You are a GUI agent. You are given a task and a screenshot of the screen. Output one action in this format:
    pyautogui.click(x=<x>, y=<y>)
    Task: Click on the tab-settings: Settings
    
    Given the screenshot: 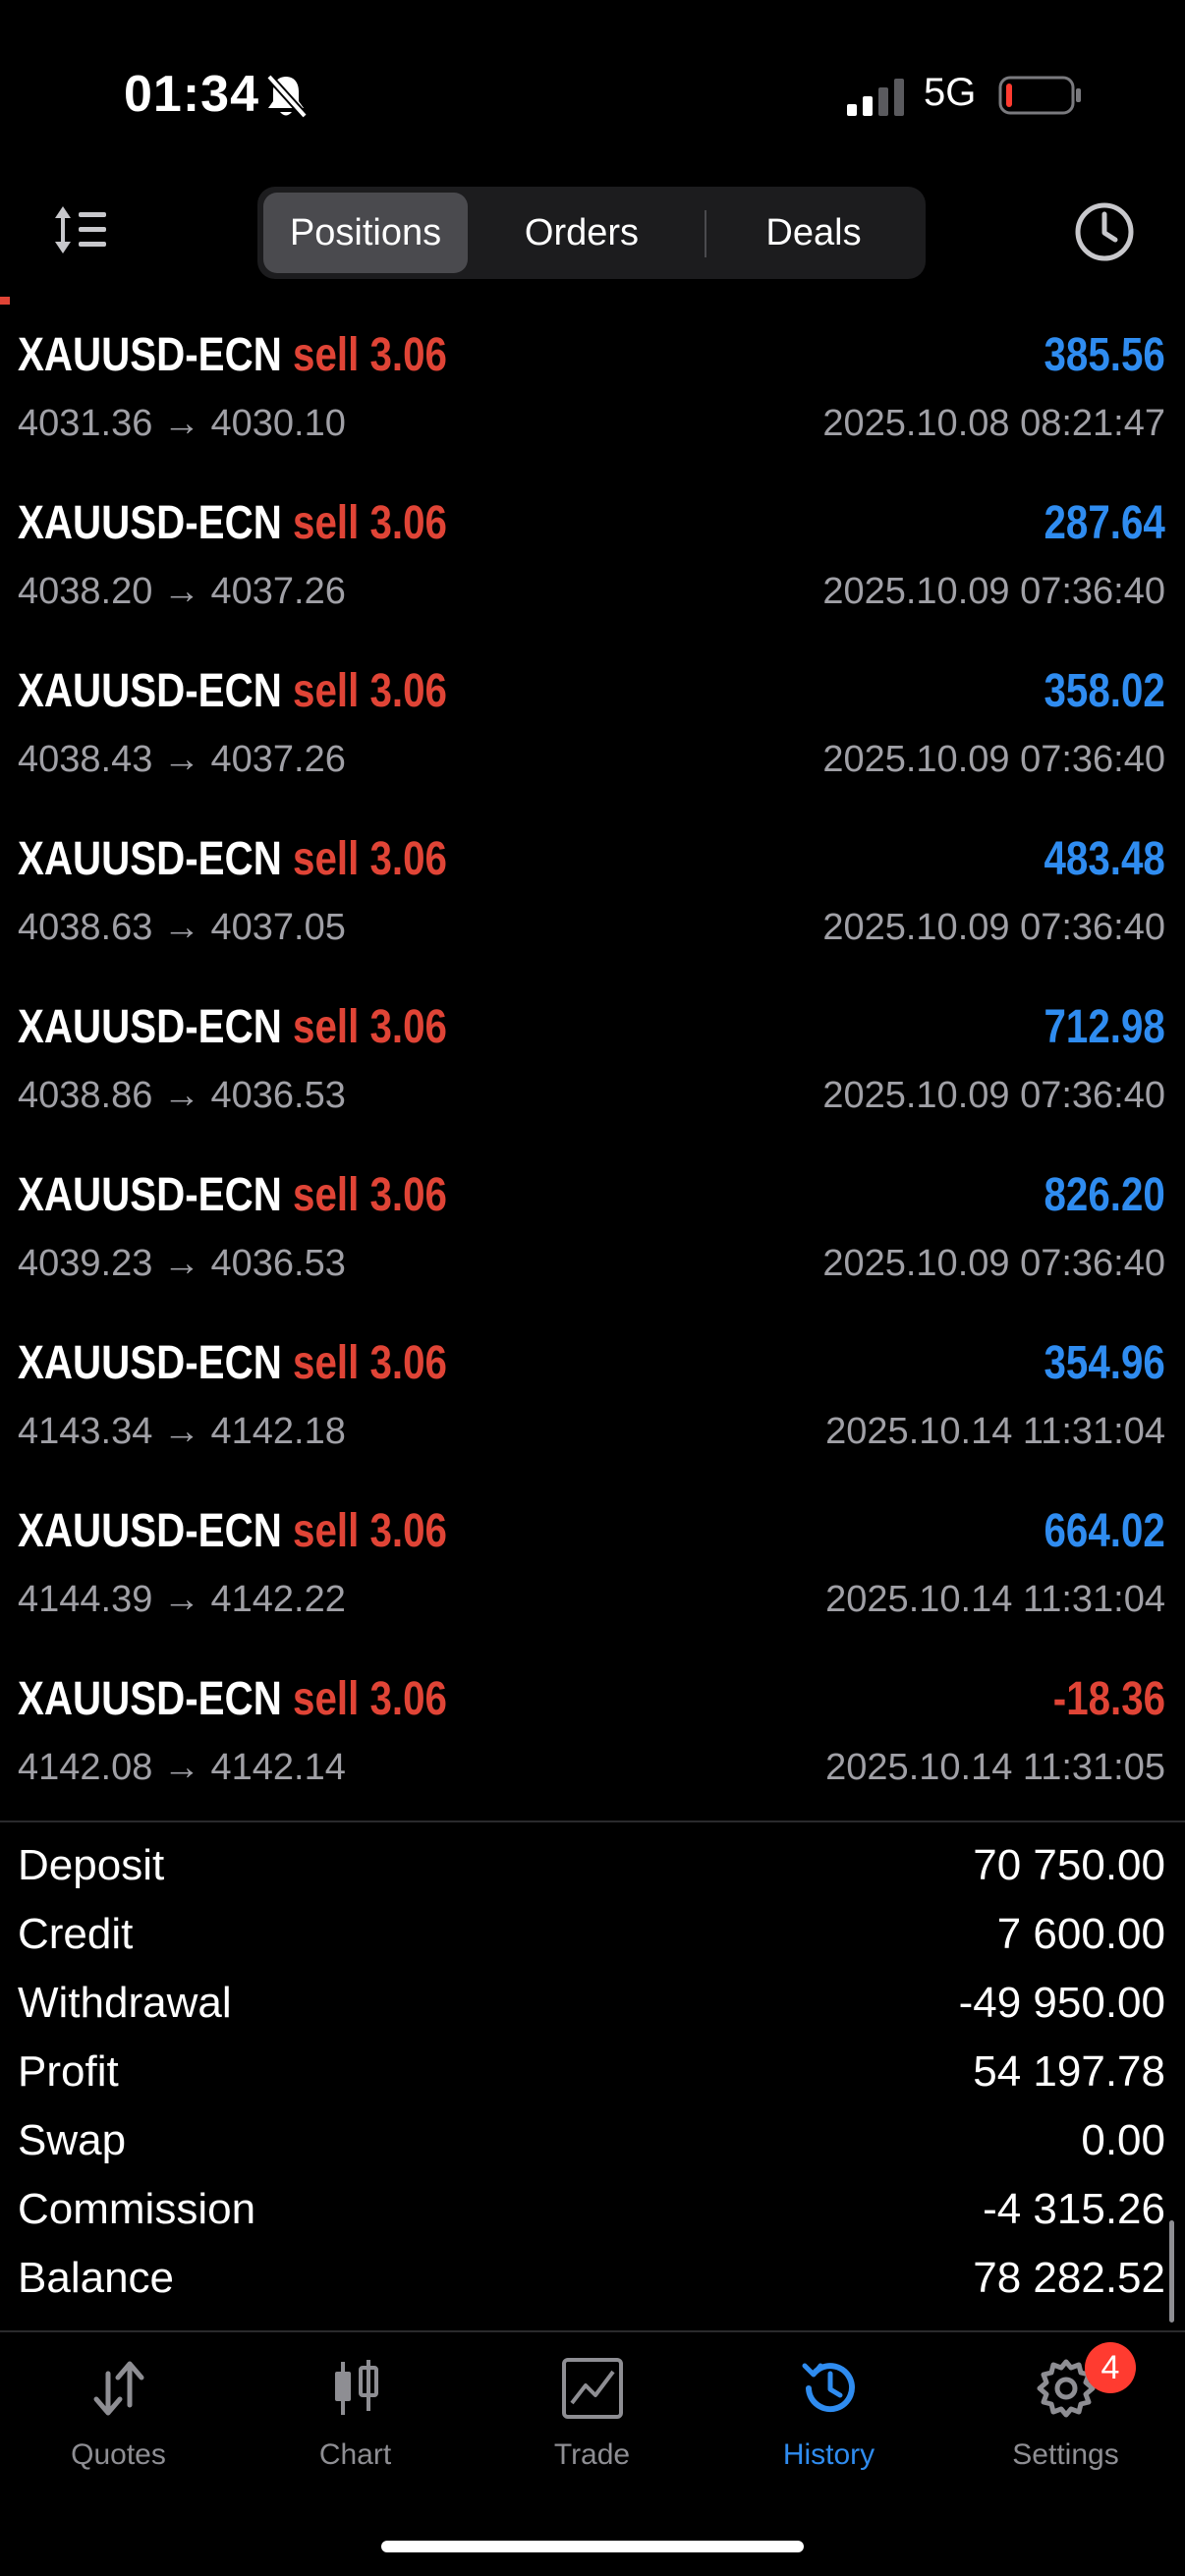 What is the action you would take?
    pyautogui.click(x=1065, y=2411)
    